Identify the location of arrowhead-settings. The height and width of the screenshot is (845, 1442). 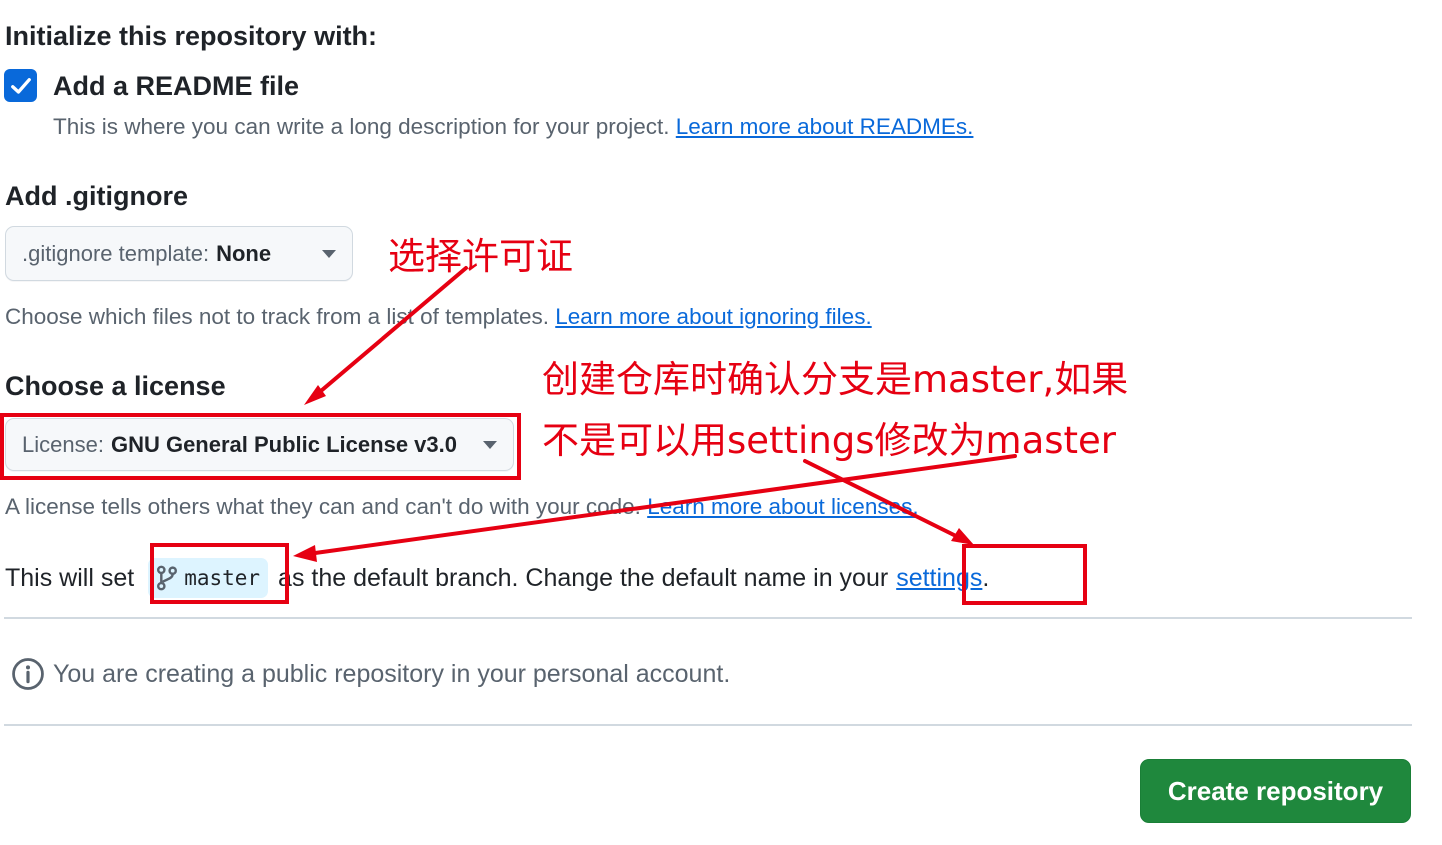
(962, 536).